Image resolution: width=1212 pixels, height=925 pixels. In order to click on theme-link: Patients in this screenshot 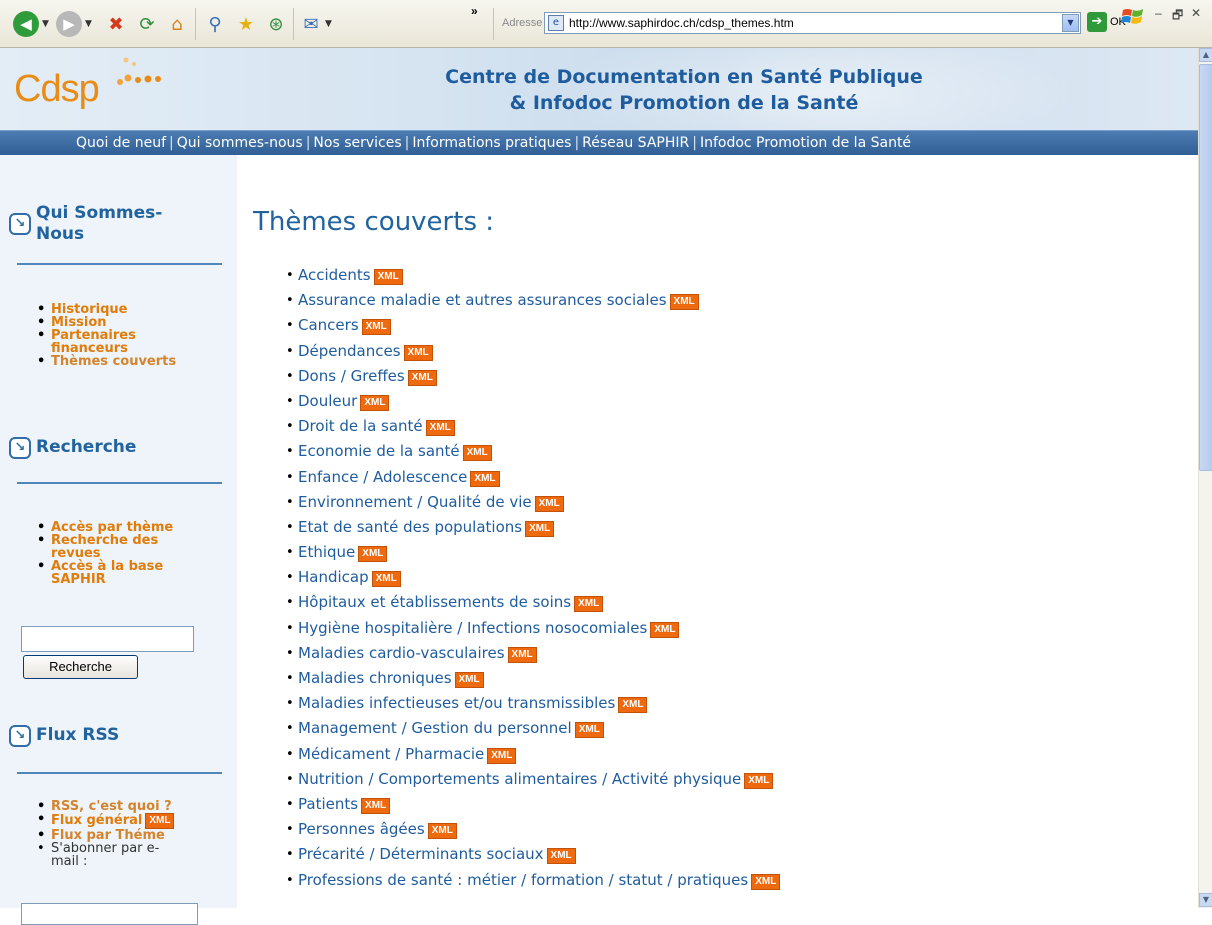, I will do `click(328, 804)`.